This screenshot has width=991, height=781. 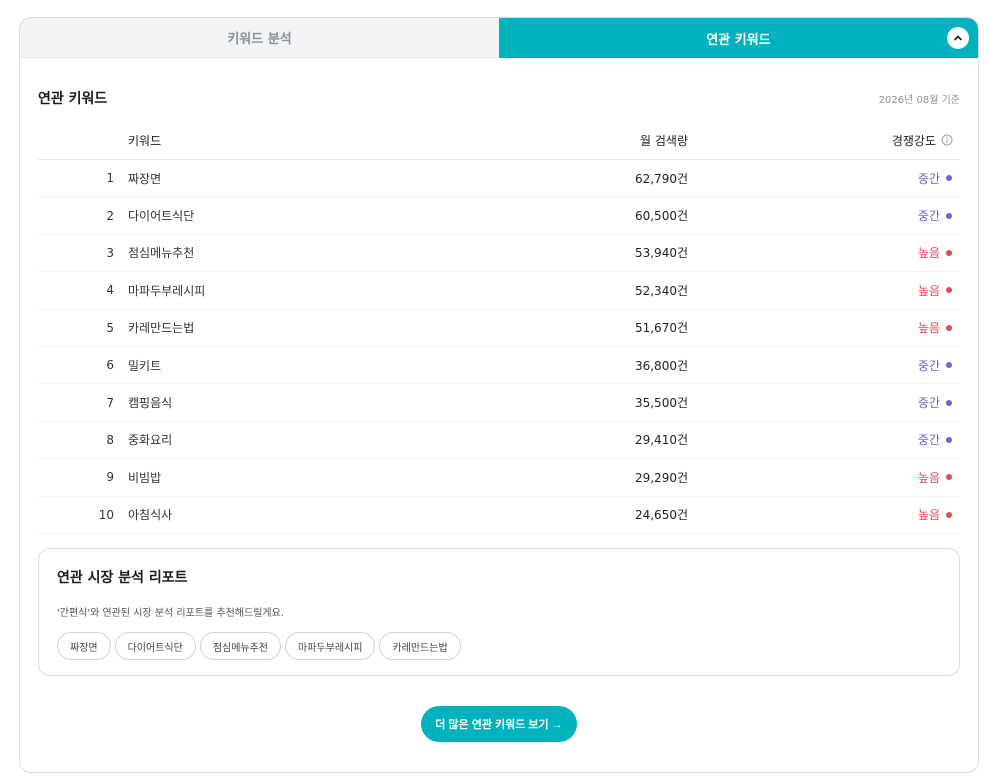 What do you see at coordinates (307, 365) in the screenshot?
I see `row-keyword: 밀키트` at bounding box center [307, 365].